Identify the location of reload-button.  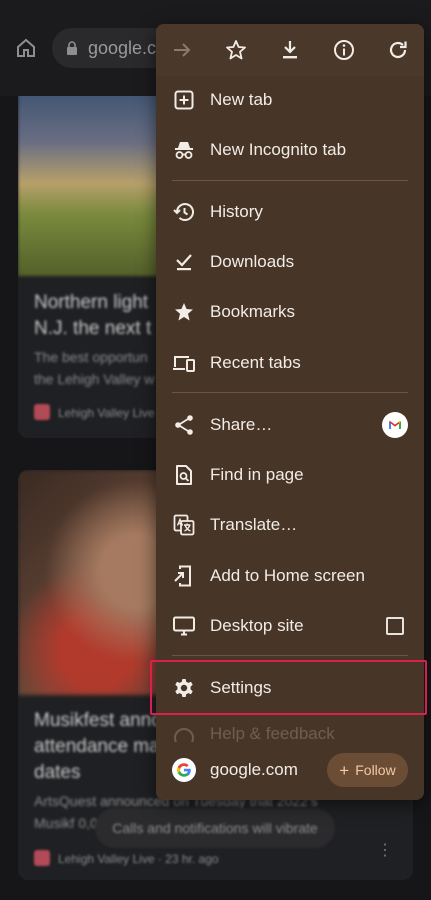
(398, 50).